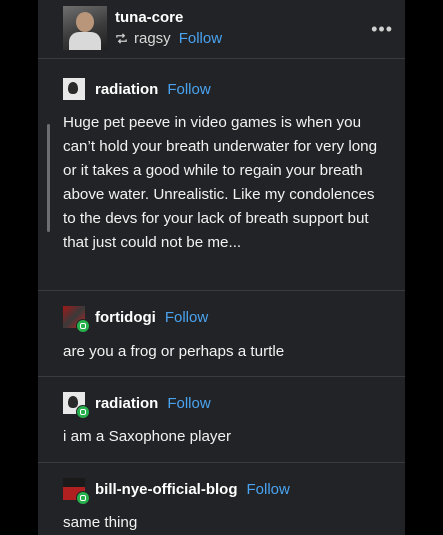 The height and width of the screenshot is (535, 443). Describe the element at coordinates (382, 29) in the screenshot. I see `ellipsis-icon: •••` at that location.